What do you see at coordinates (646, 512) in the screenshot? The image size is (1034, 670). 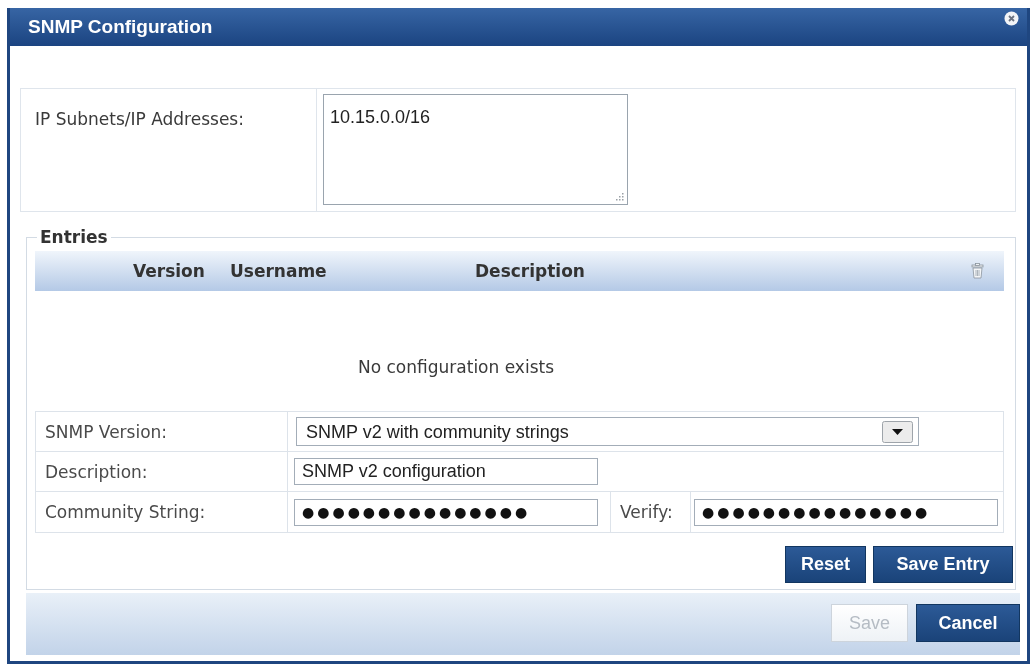 I see `field-label: Verify:` at bounding box center [646, 512].